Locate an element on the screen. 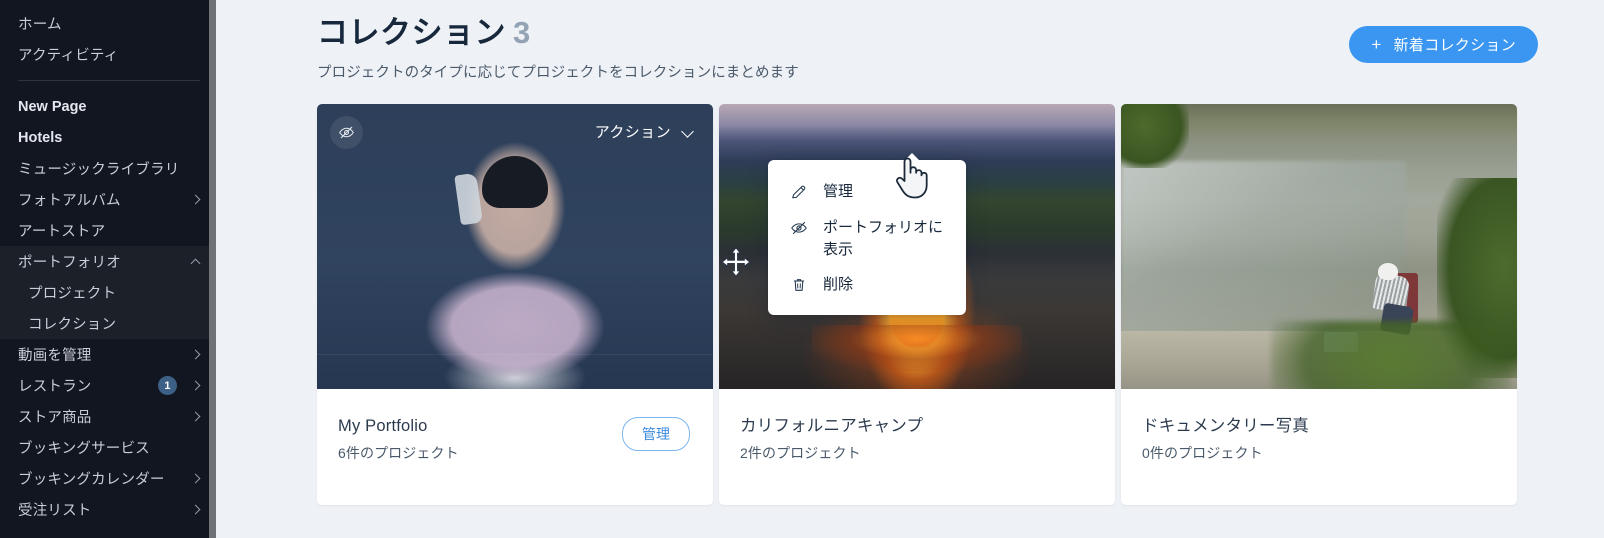 Image resolution: width=1604 pixels, height=538 pixels. card-project-count: 6件のプロジェクト is located at coordinates (398, 453).